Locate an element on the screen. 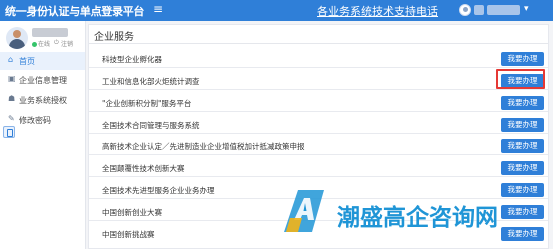 This screenshot has height=249, width=553. watermark-text: 潮盛高企咨询网 is located at coordinates (417, 218).